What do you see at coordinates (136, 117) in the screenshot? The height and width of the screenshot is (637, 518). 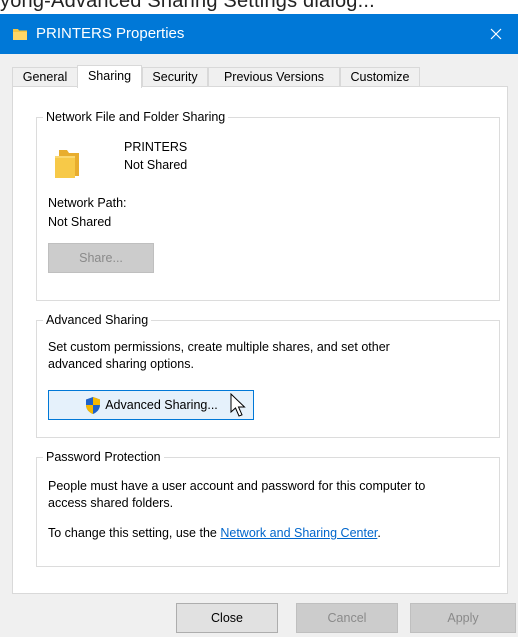 I see `network-sharing-title: Network File and Folder Sharing` at bounding box center [136, 117].